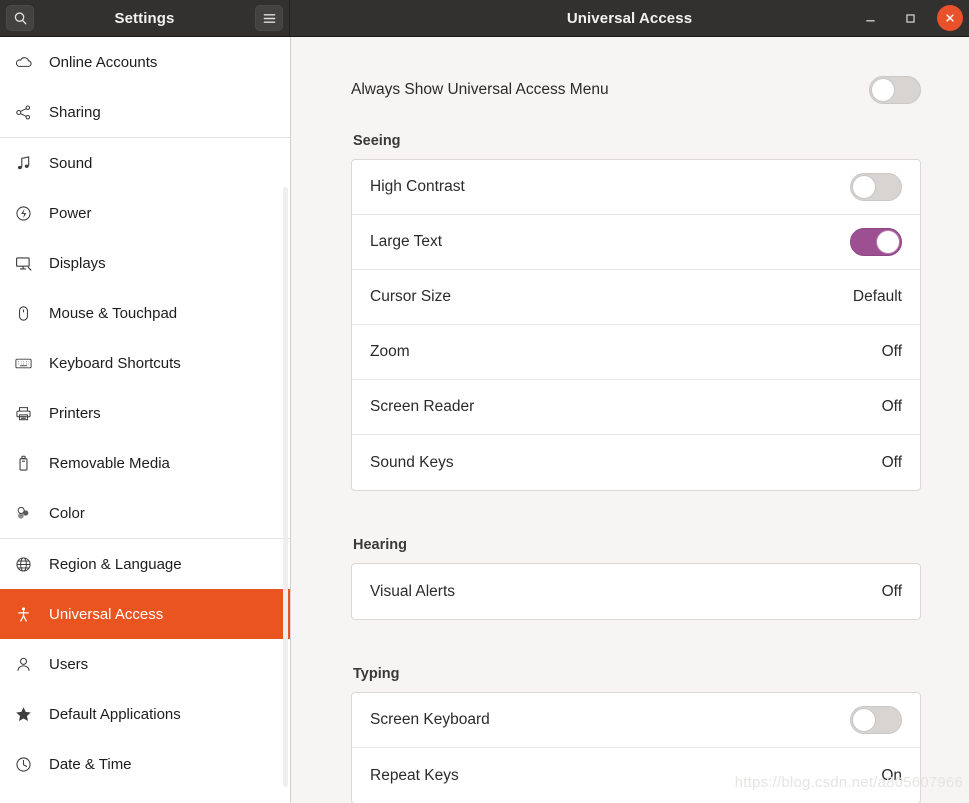 The image size is (969, 803). Describe the element at coordinates (636, 407) in the screenshot. I see `setting-row-screen-reader: Screen Reader Off` at that location.